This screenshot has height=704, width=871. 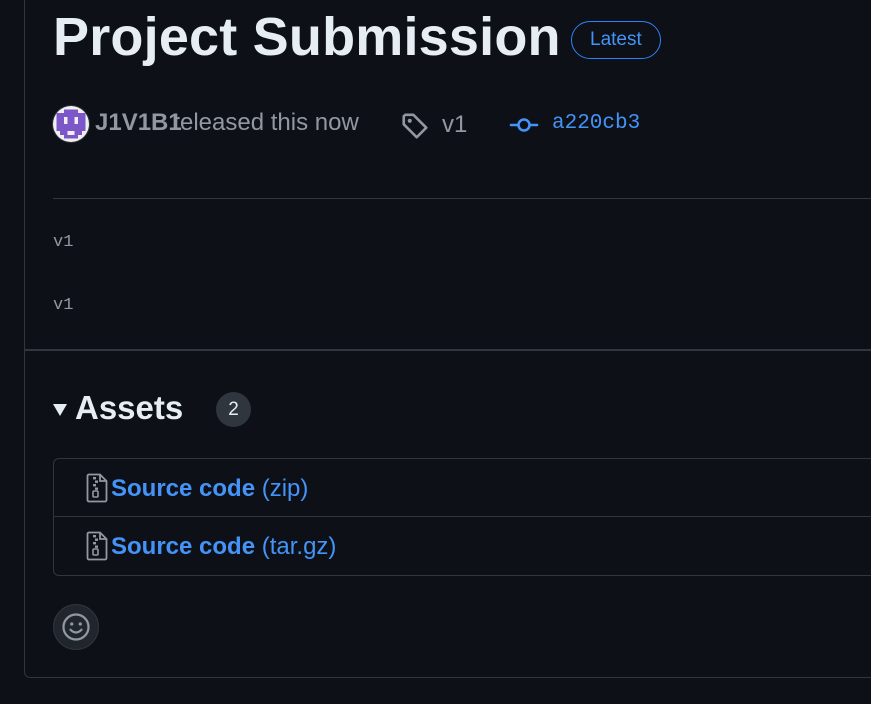 I want to click on tag-link: v1, so click(x=454, y=125).